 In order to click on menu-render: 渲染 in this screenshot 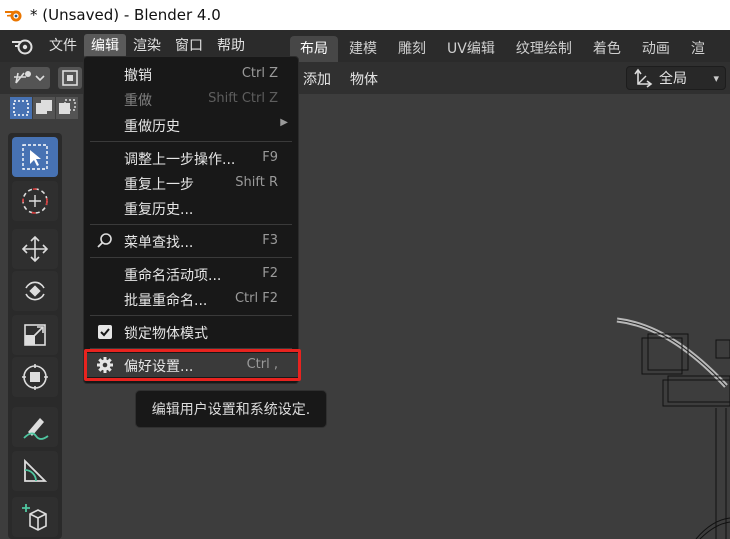, I will do `click(147, 46)`.